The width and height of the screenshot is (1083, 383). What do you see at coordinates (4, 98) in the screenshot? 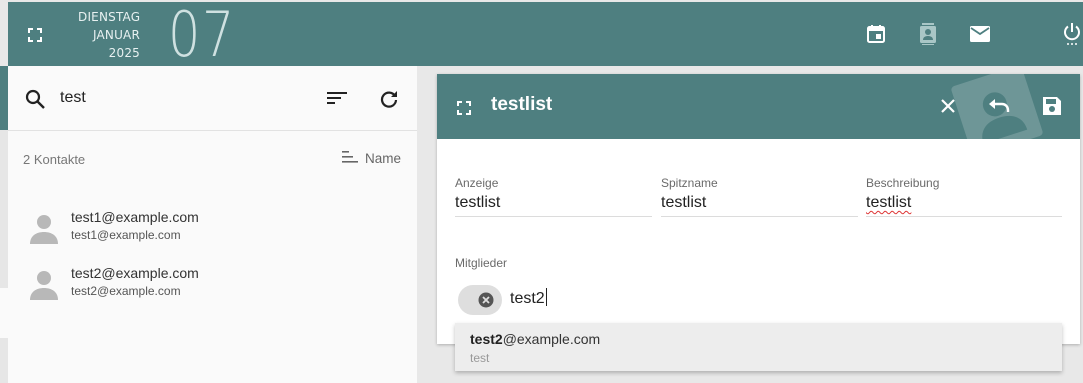
I see `edge-accent` at bounding box center [4, 98].